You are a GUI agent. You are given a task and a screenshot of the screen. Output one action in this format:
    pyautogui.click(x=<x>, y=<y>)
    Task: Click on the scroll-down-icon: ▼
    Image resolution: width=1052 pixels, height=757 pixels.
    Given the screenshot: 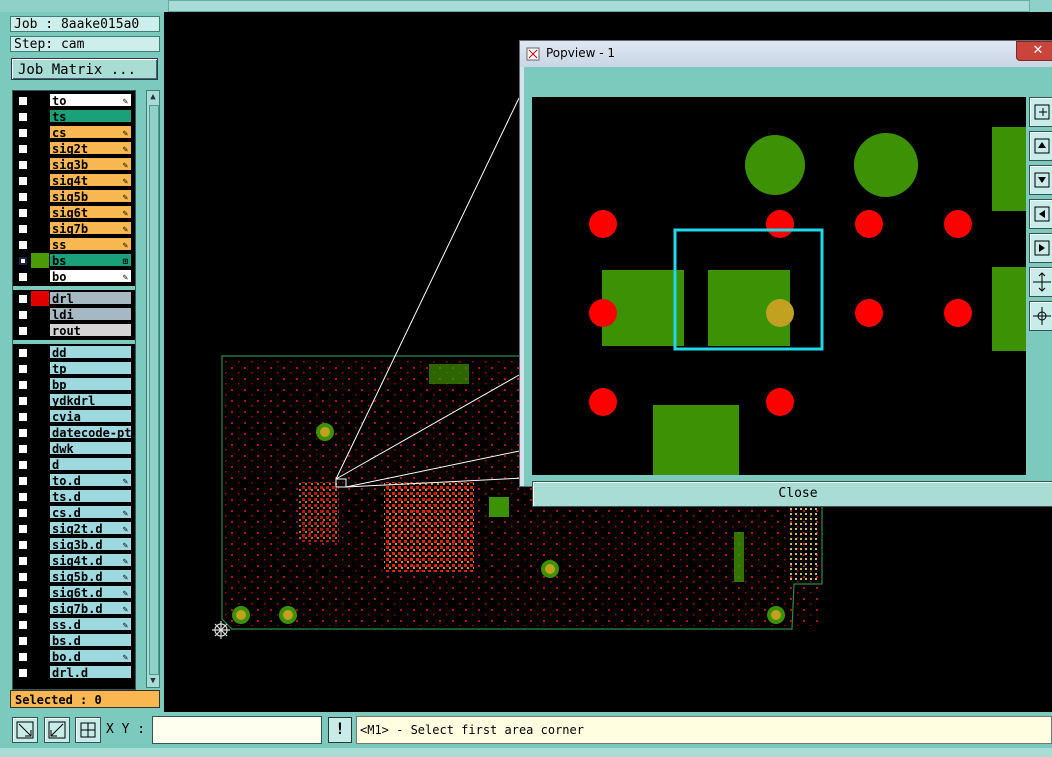 What is the action you would take?
    pyautogui.click(x=153, y=681)
    